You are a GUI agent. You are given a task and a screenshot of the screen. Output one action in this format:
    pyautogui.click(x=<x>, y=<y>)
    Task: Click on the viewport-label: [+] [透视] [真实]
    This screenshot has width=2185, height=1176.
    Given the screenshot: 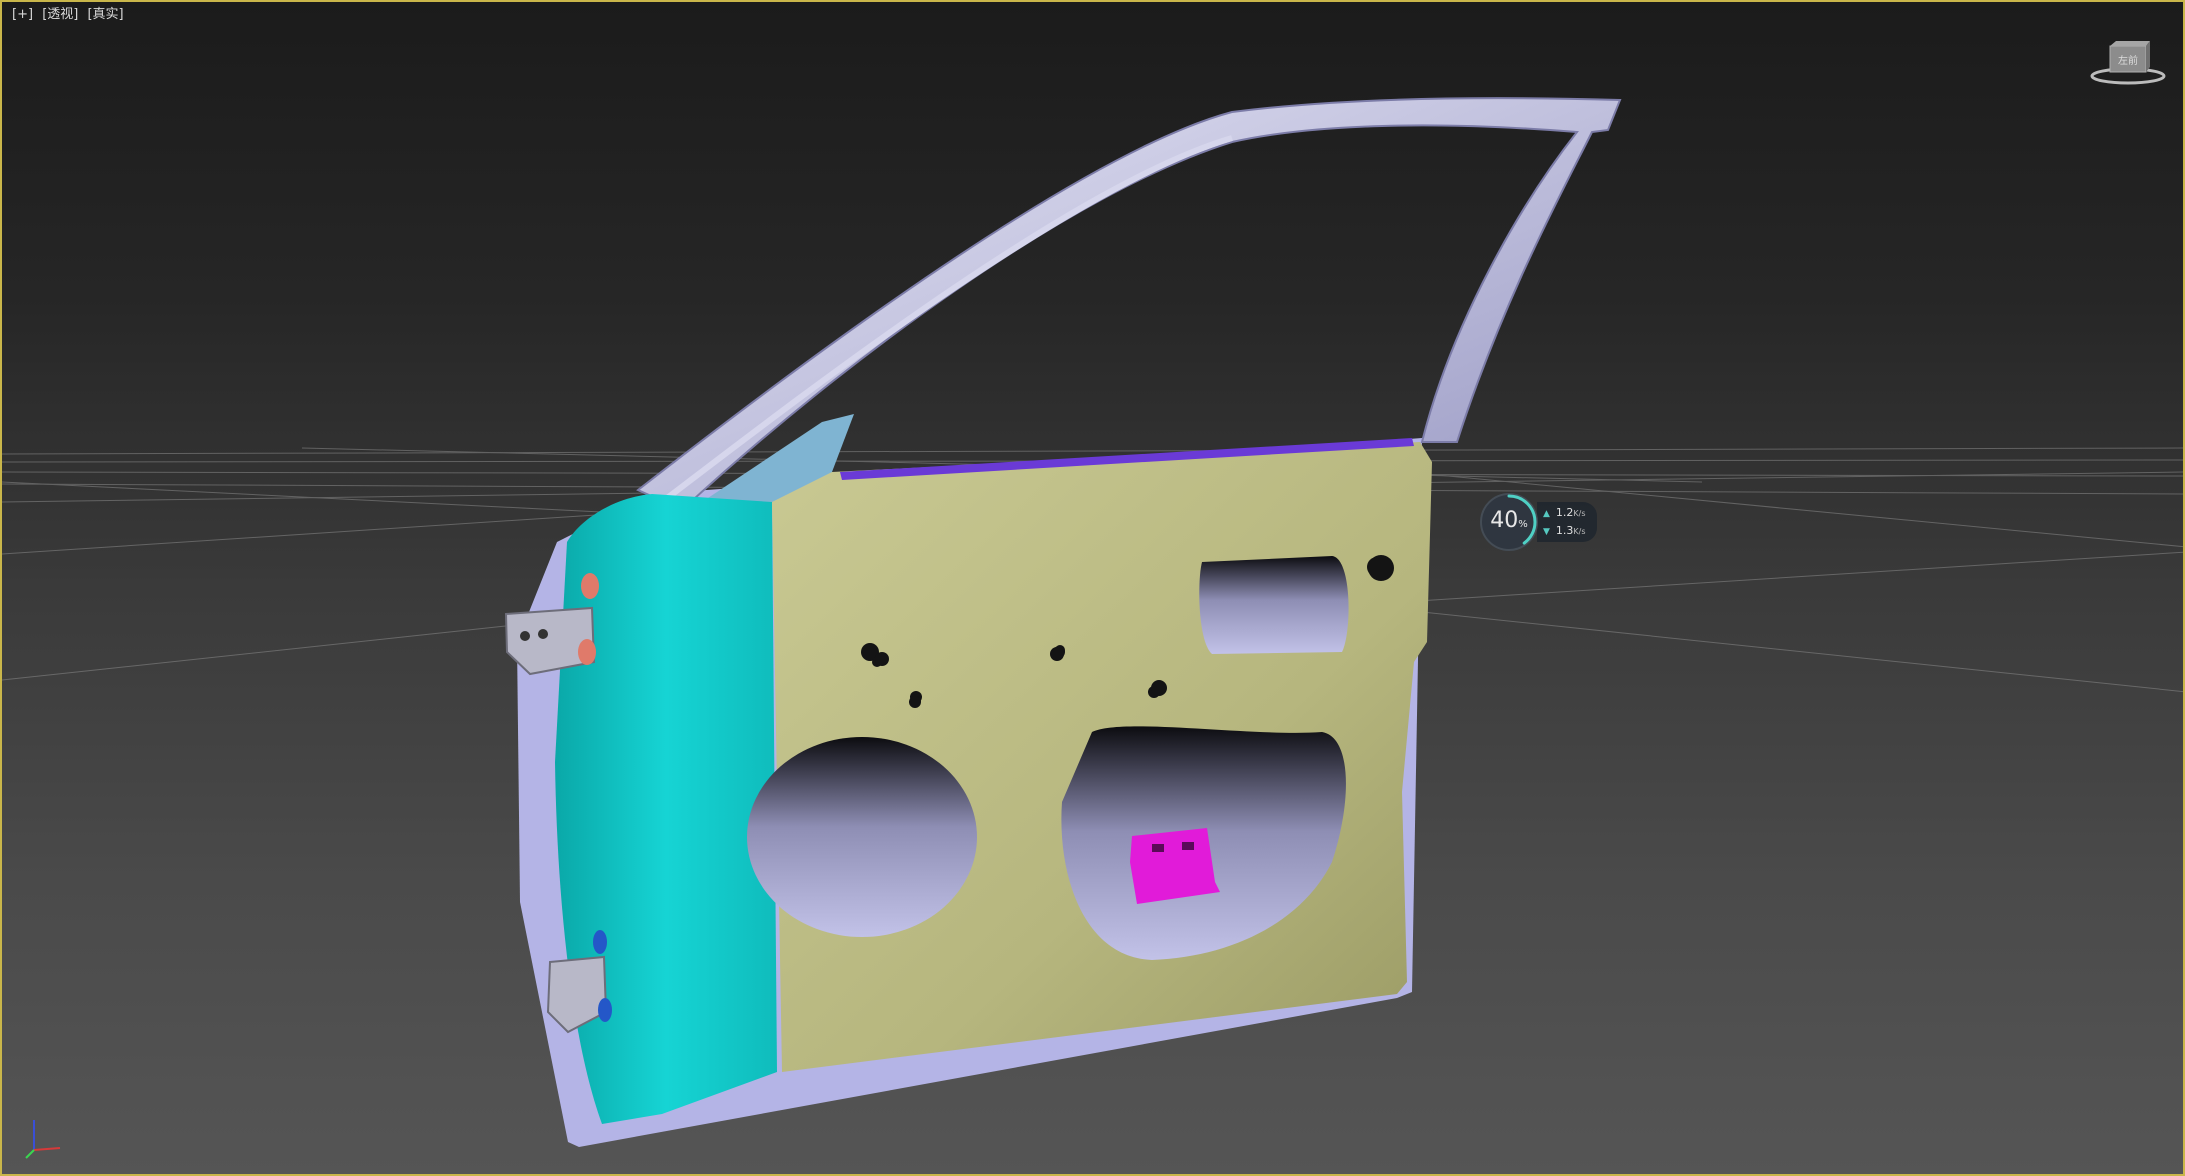 What is the action you would take?
    pyautogui.click(x=70, y=15)
    